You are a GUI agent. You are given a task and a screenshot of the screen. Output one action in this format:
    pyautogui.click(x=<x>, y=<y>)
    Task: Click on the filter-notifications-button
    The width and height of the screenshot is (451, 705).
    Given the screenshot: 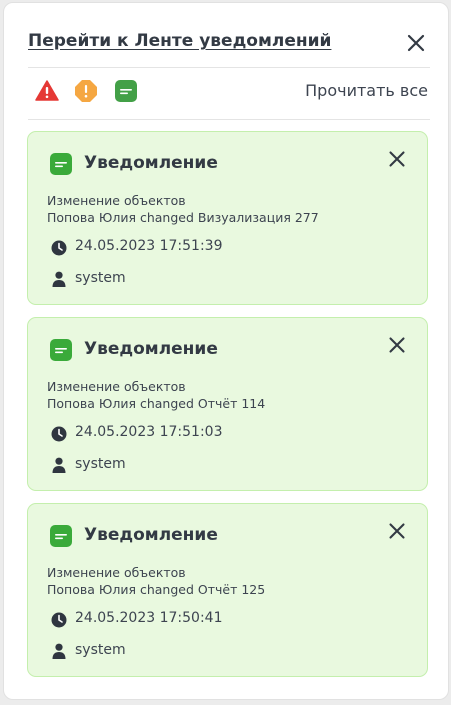 What is the action you would take?
    pyautogui.click(x=126, y=91)
    